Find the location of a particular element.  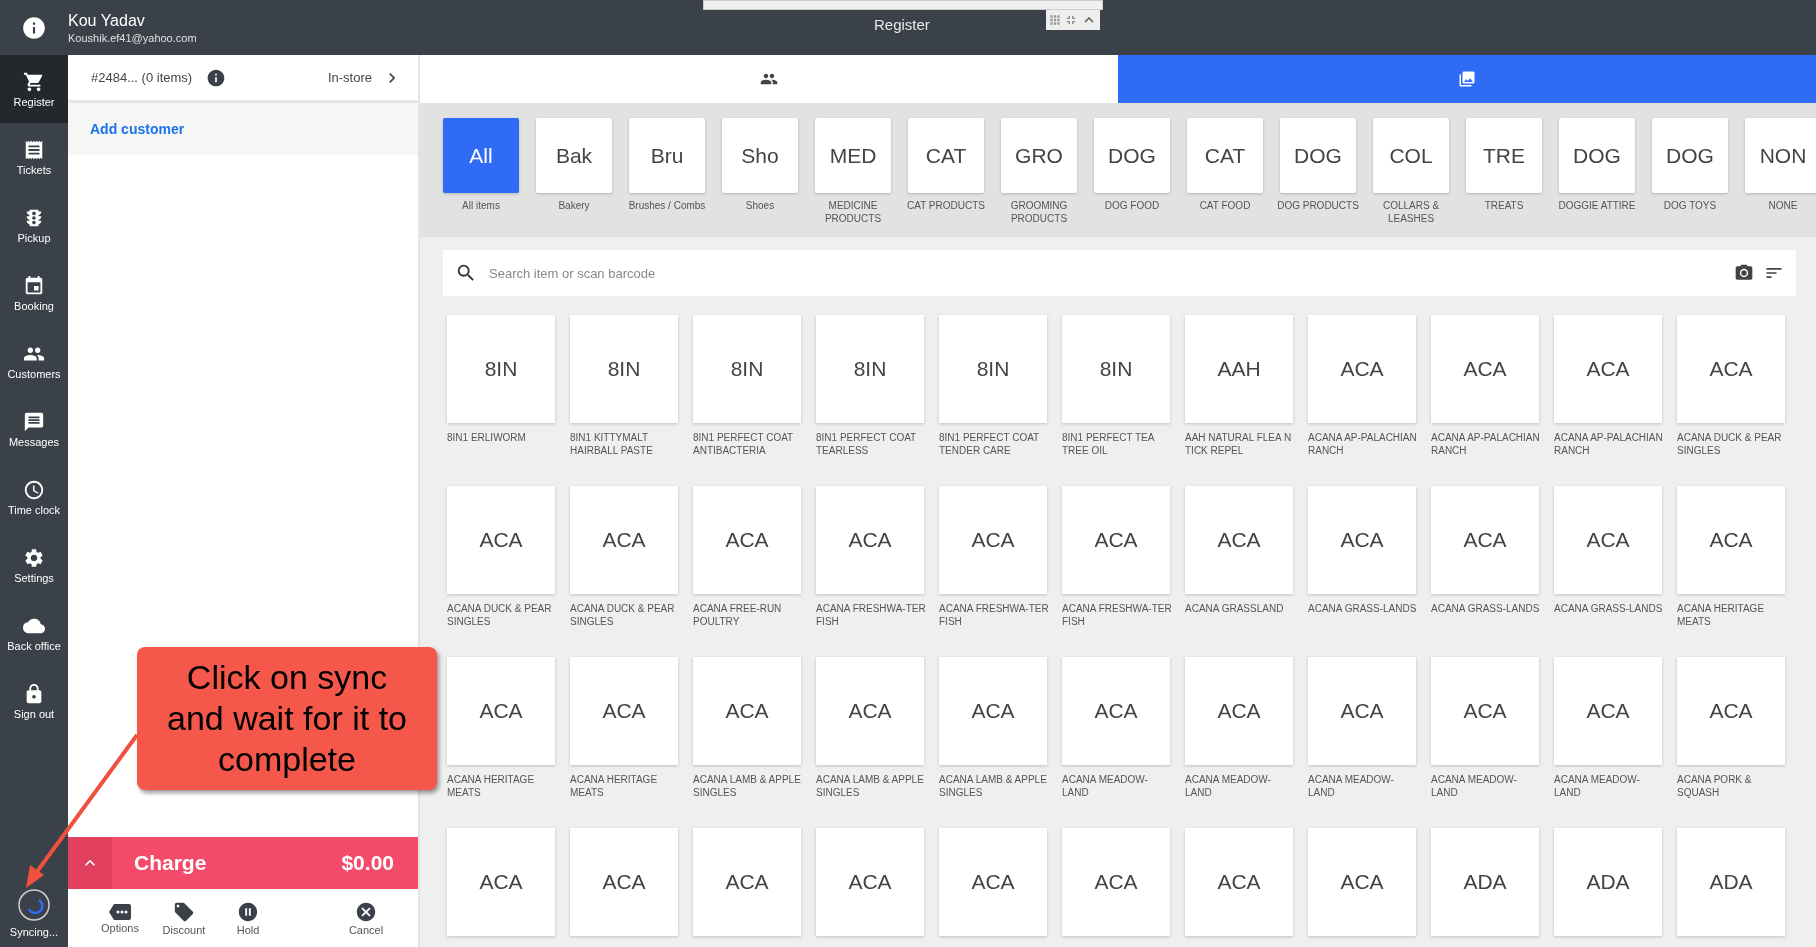

category-tile: COL is located at coordinates (1411, 155).